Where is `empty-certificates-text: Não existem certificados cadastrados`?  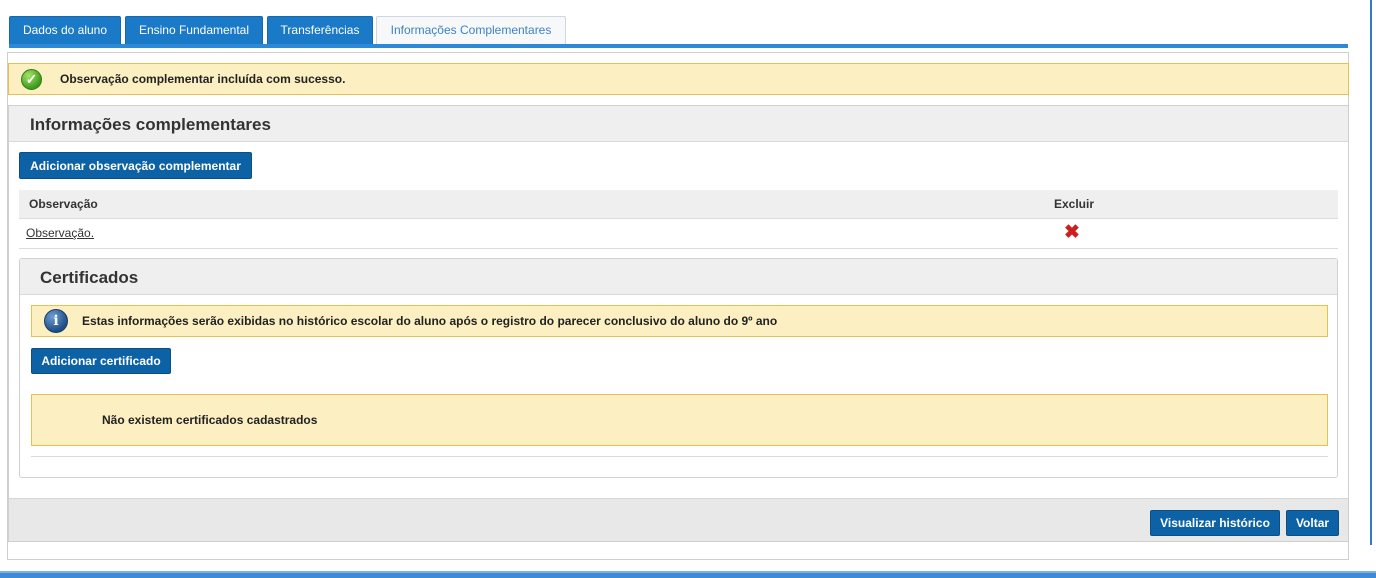
empty-certificates-text: Não existem certificados cadastrados is located at coordinates (210, 420).